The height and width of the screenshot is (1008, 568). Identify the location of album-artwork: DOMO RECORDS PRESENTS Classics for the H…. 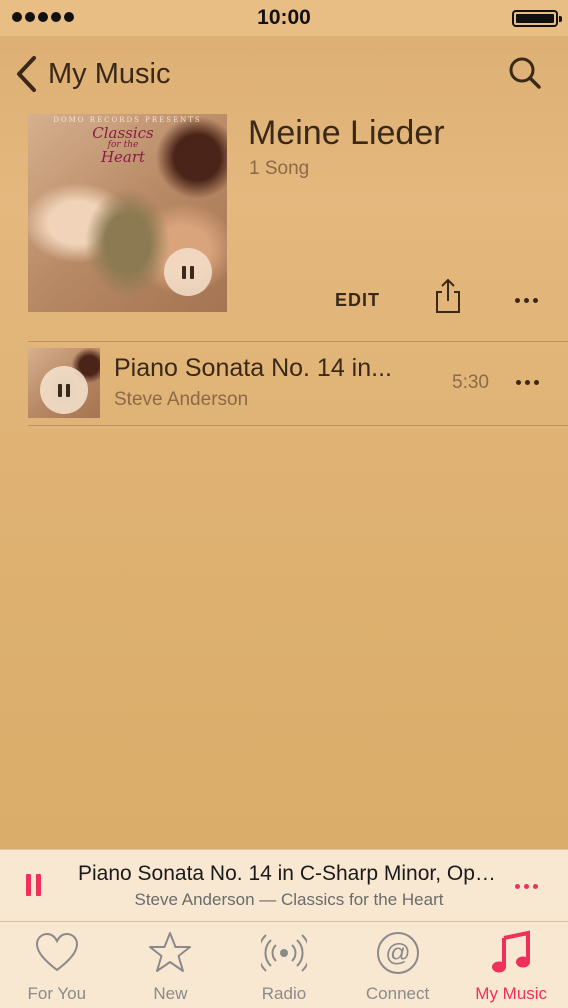
(127, 213).